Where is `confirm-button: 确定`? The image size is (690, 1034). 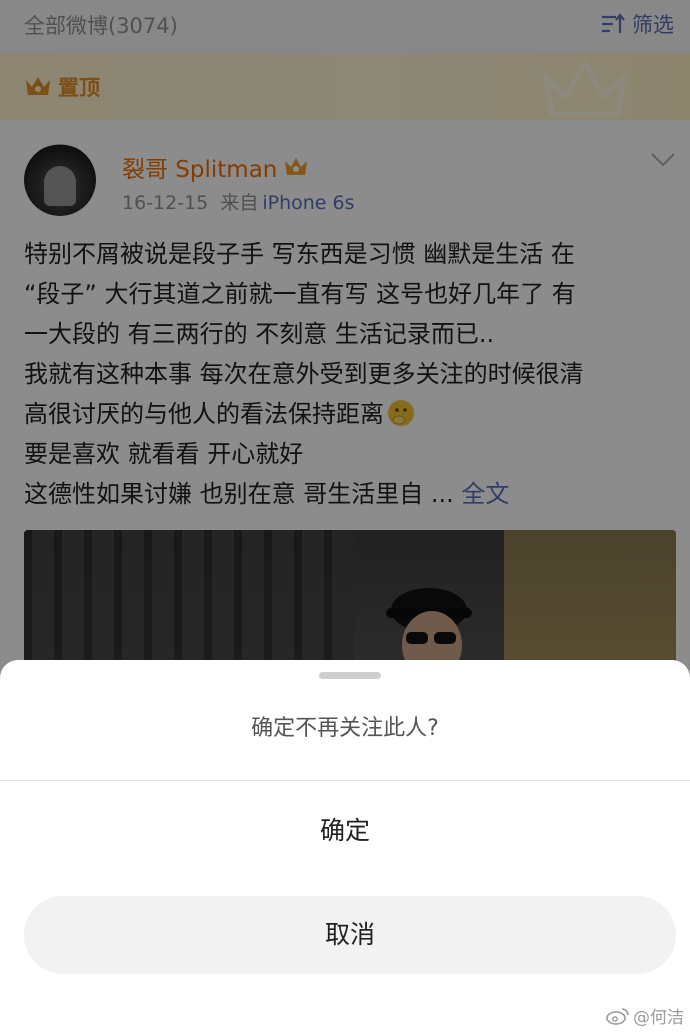 confirm-button: 确定 is located at coordinates (345, 831).